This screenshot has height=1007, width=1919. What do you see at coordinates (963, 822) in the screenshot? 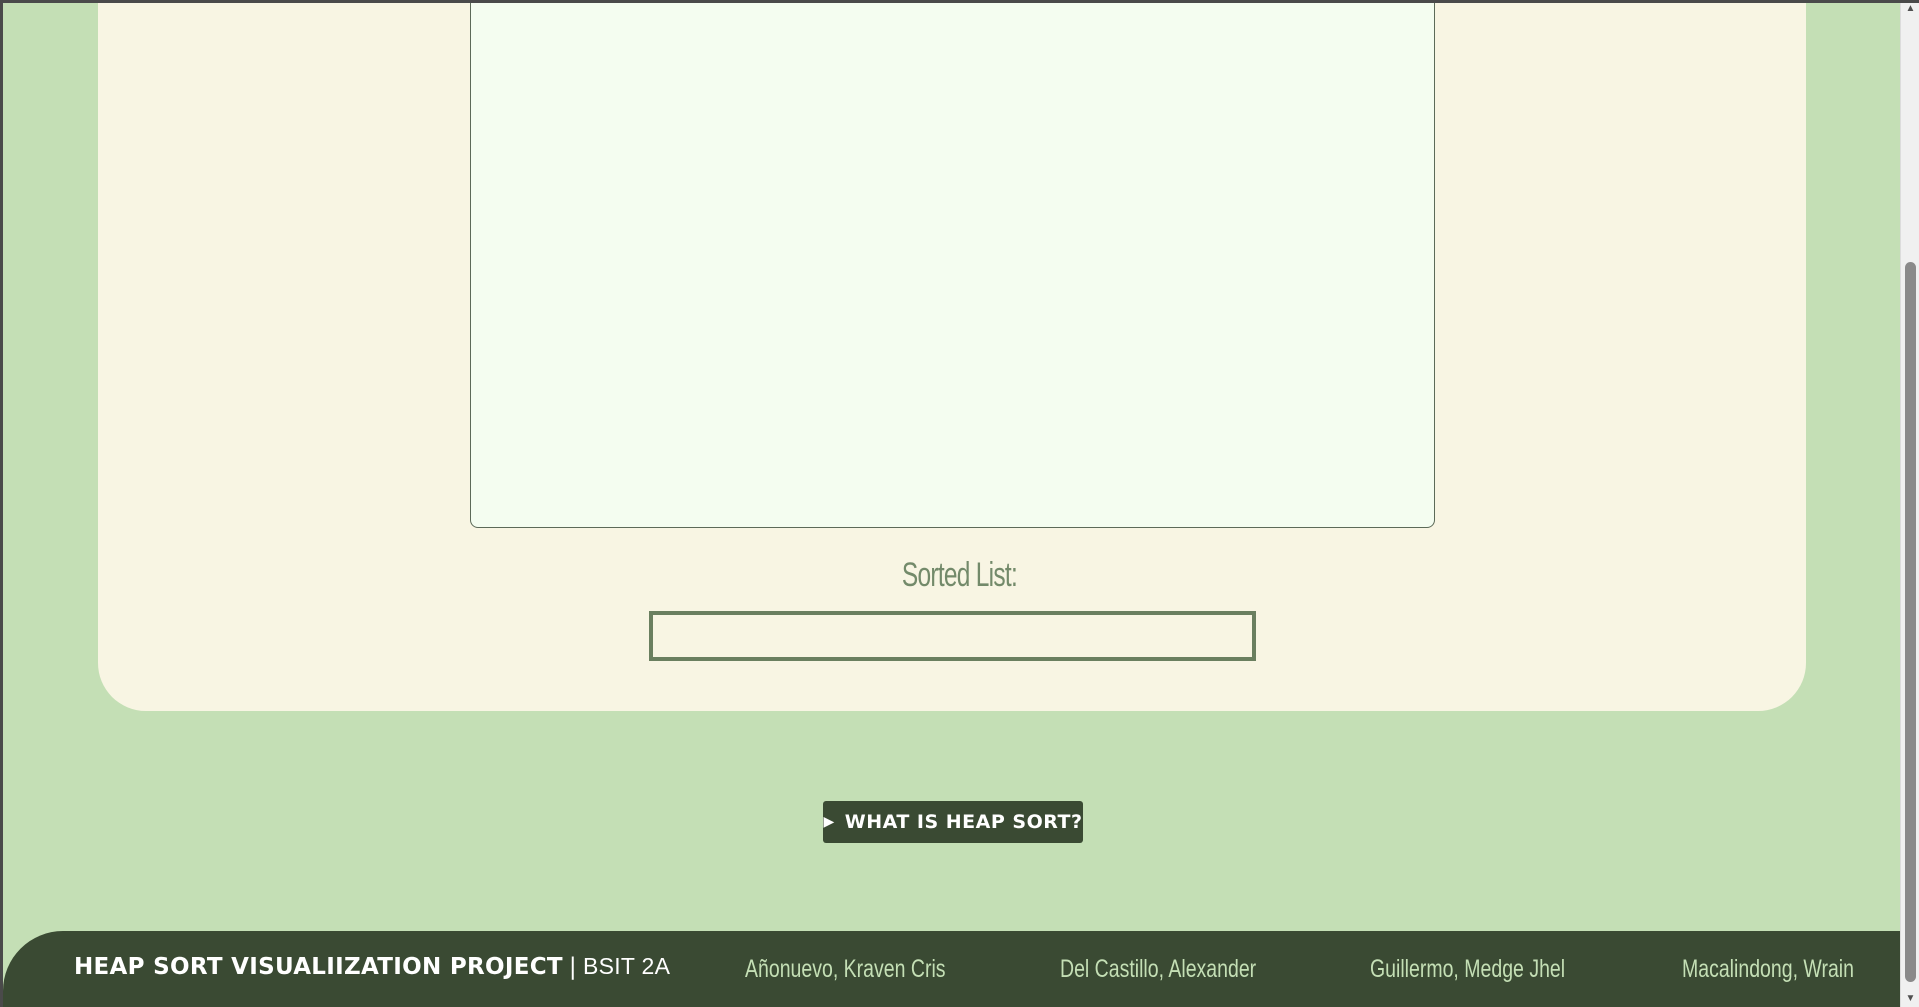
I see `what-is-heap-sort-label: WHAT IS HEAP SORT?` at bounding box center [963, 822].